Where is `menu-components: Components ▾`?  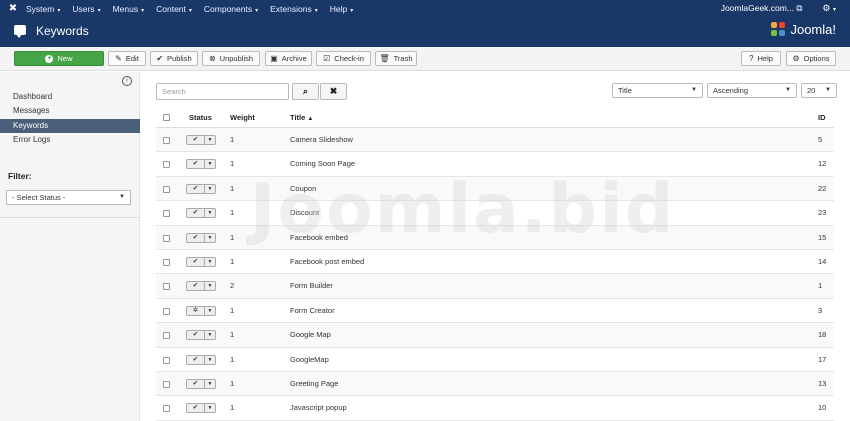
menu-components: Components ▾ is located at coordinates (231, 9).